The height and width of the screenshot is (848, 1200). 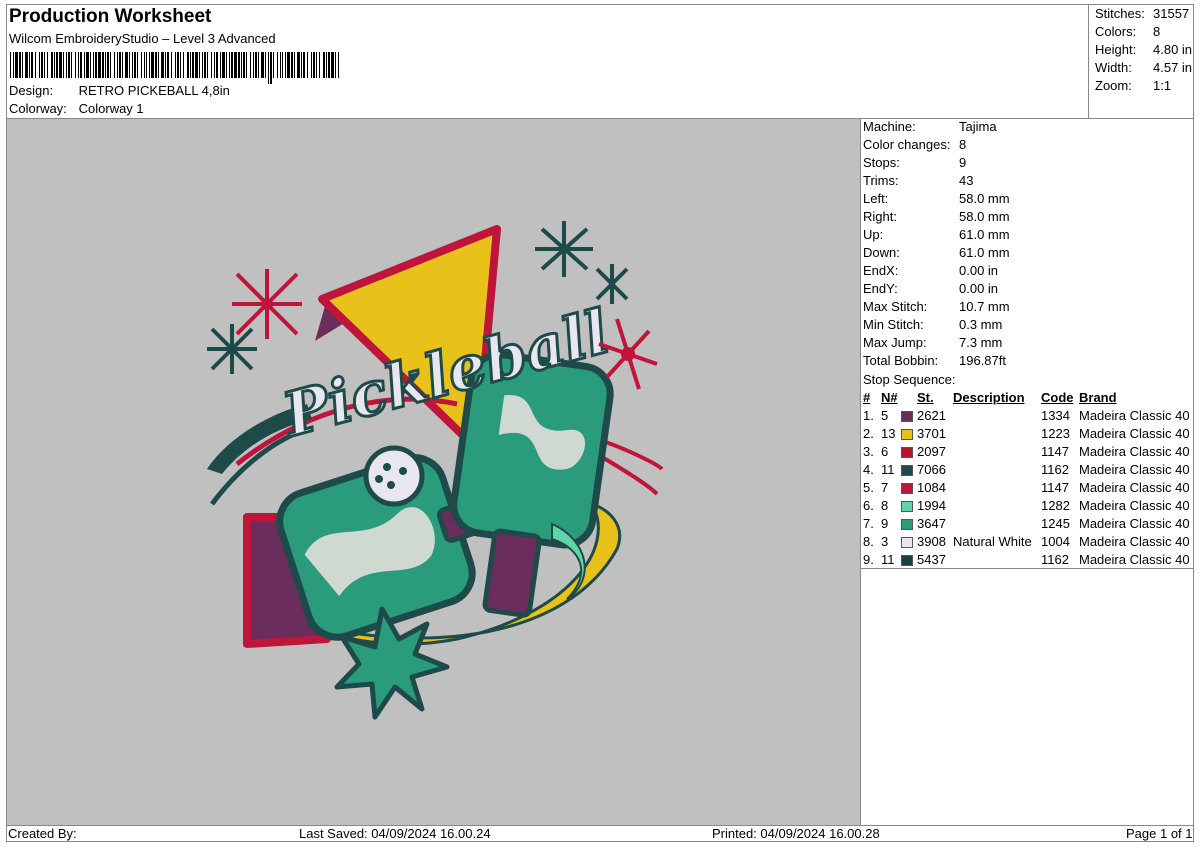 I want to click on col-stitches: St., so click(x=925, y=397).